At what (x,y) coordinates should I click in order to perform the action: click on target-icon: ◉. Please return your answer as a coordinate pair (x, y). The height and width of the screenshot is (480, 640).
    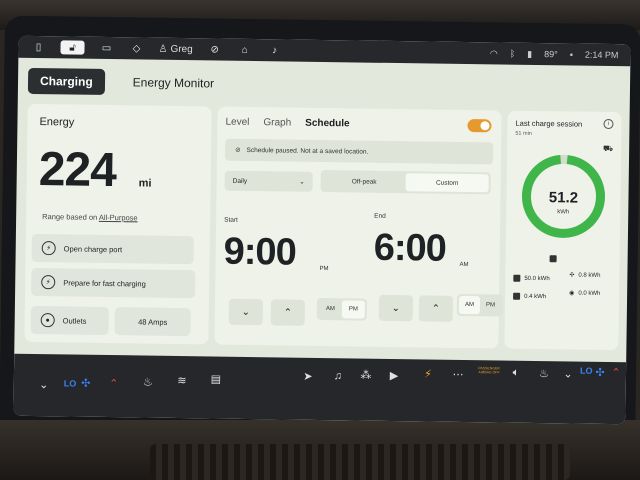
    Looking at the image, I should click on (572, 293).